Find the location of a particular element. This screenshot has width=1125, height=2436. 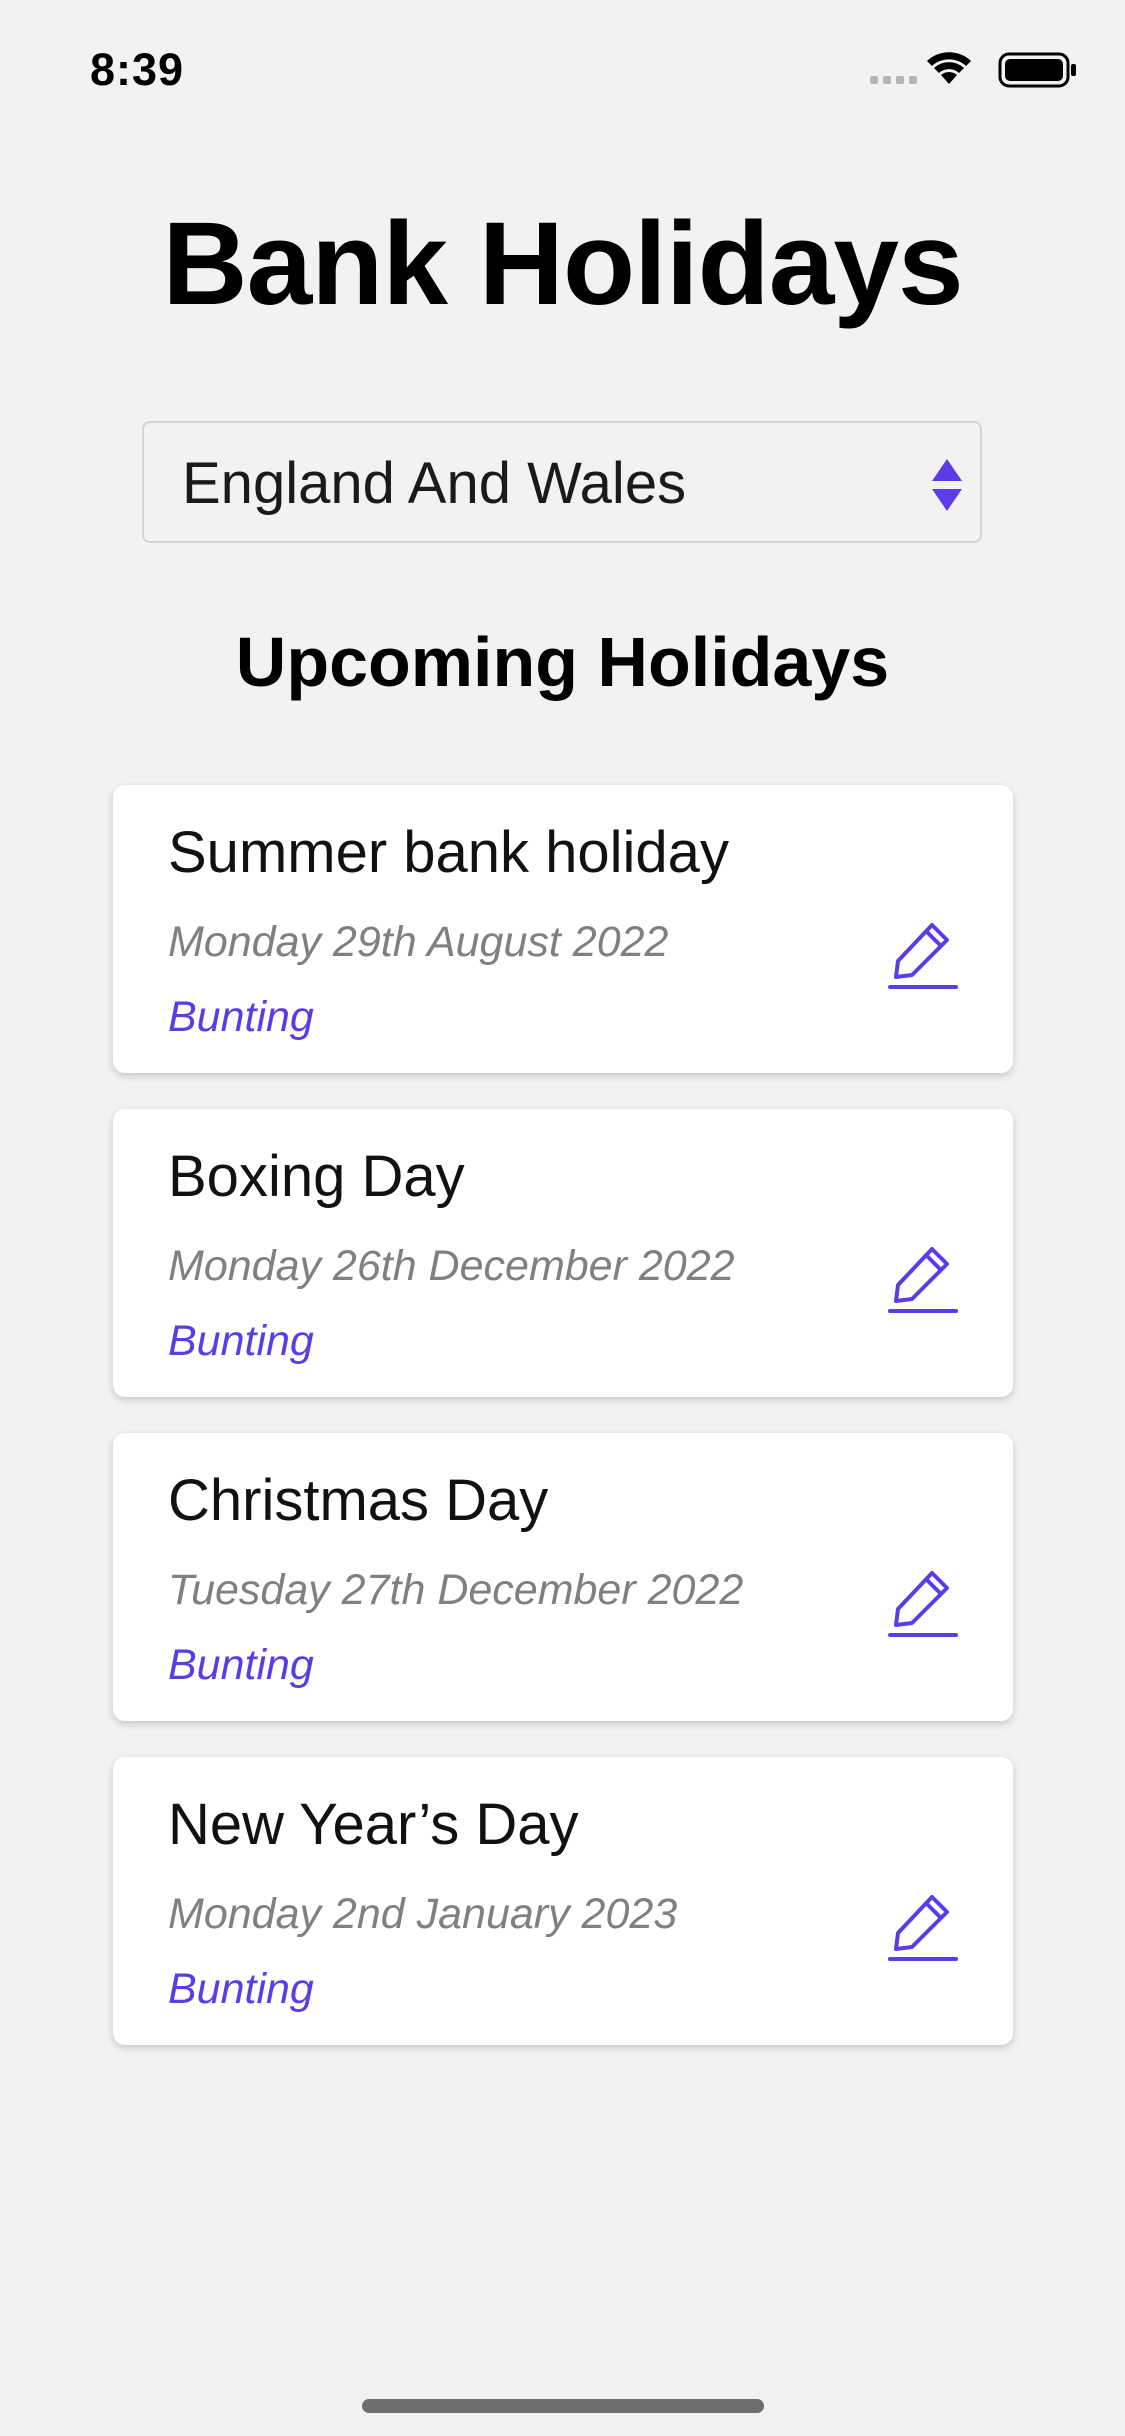

holiday-date: Monday 26th December 2022 is located at coordinates (451, 1266).